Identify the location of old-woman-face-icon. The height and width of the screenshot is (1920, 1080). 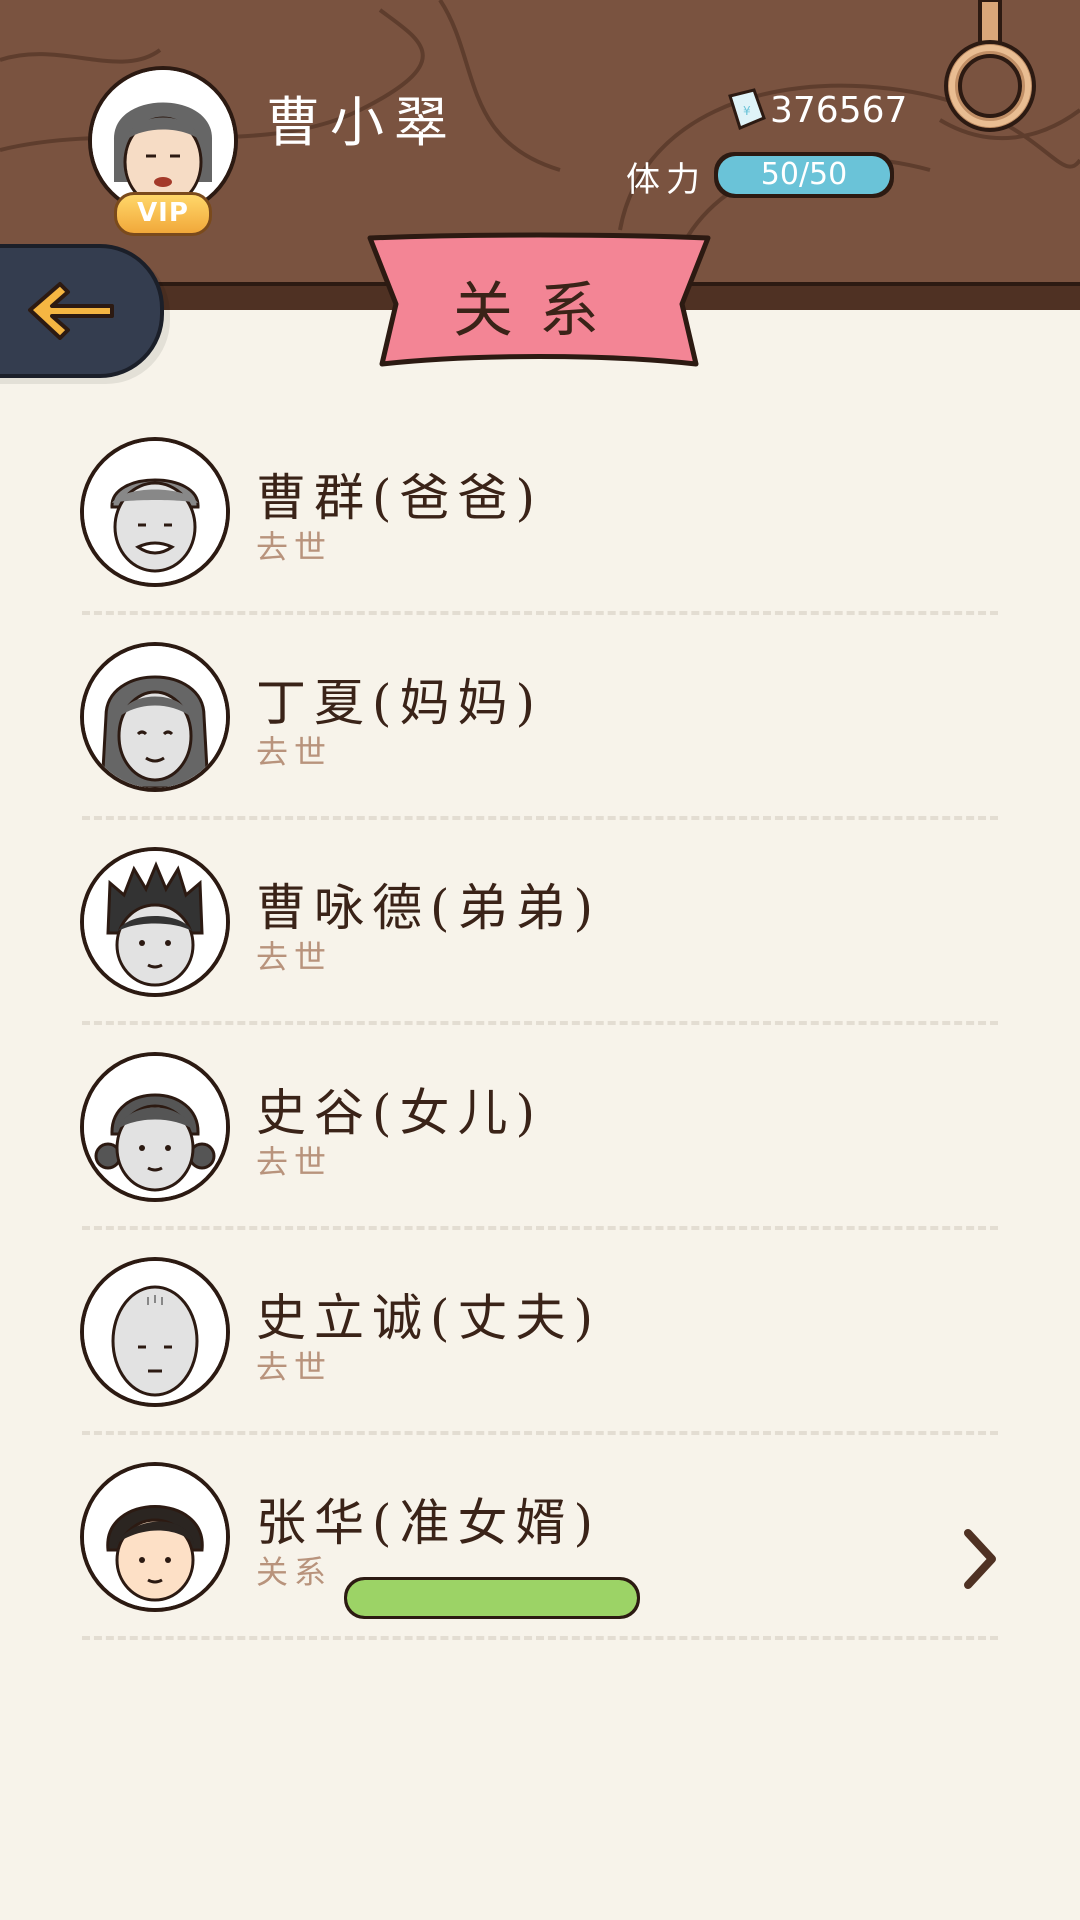
(163, 141).